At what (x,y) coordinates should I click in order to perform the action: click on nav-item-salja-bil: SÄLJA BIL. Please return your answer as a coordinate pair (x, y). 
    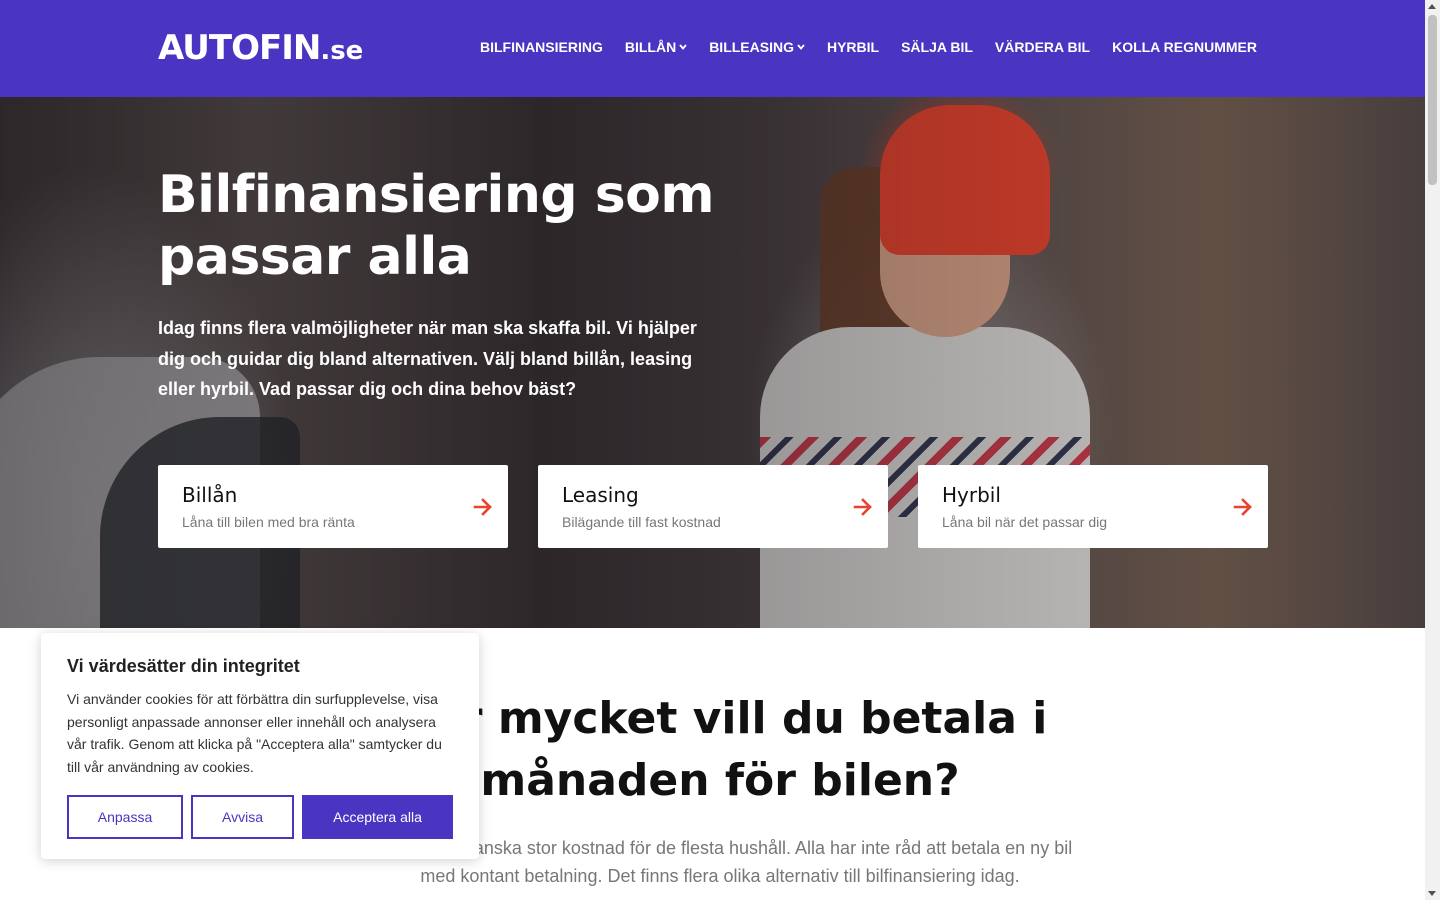
    Looking at the image, I should click on (937, 47).